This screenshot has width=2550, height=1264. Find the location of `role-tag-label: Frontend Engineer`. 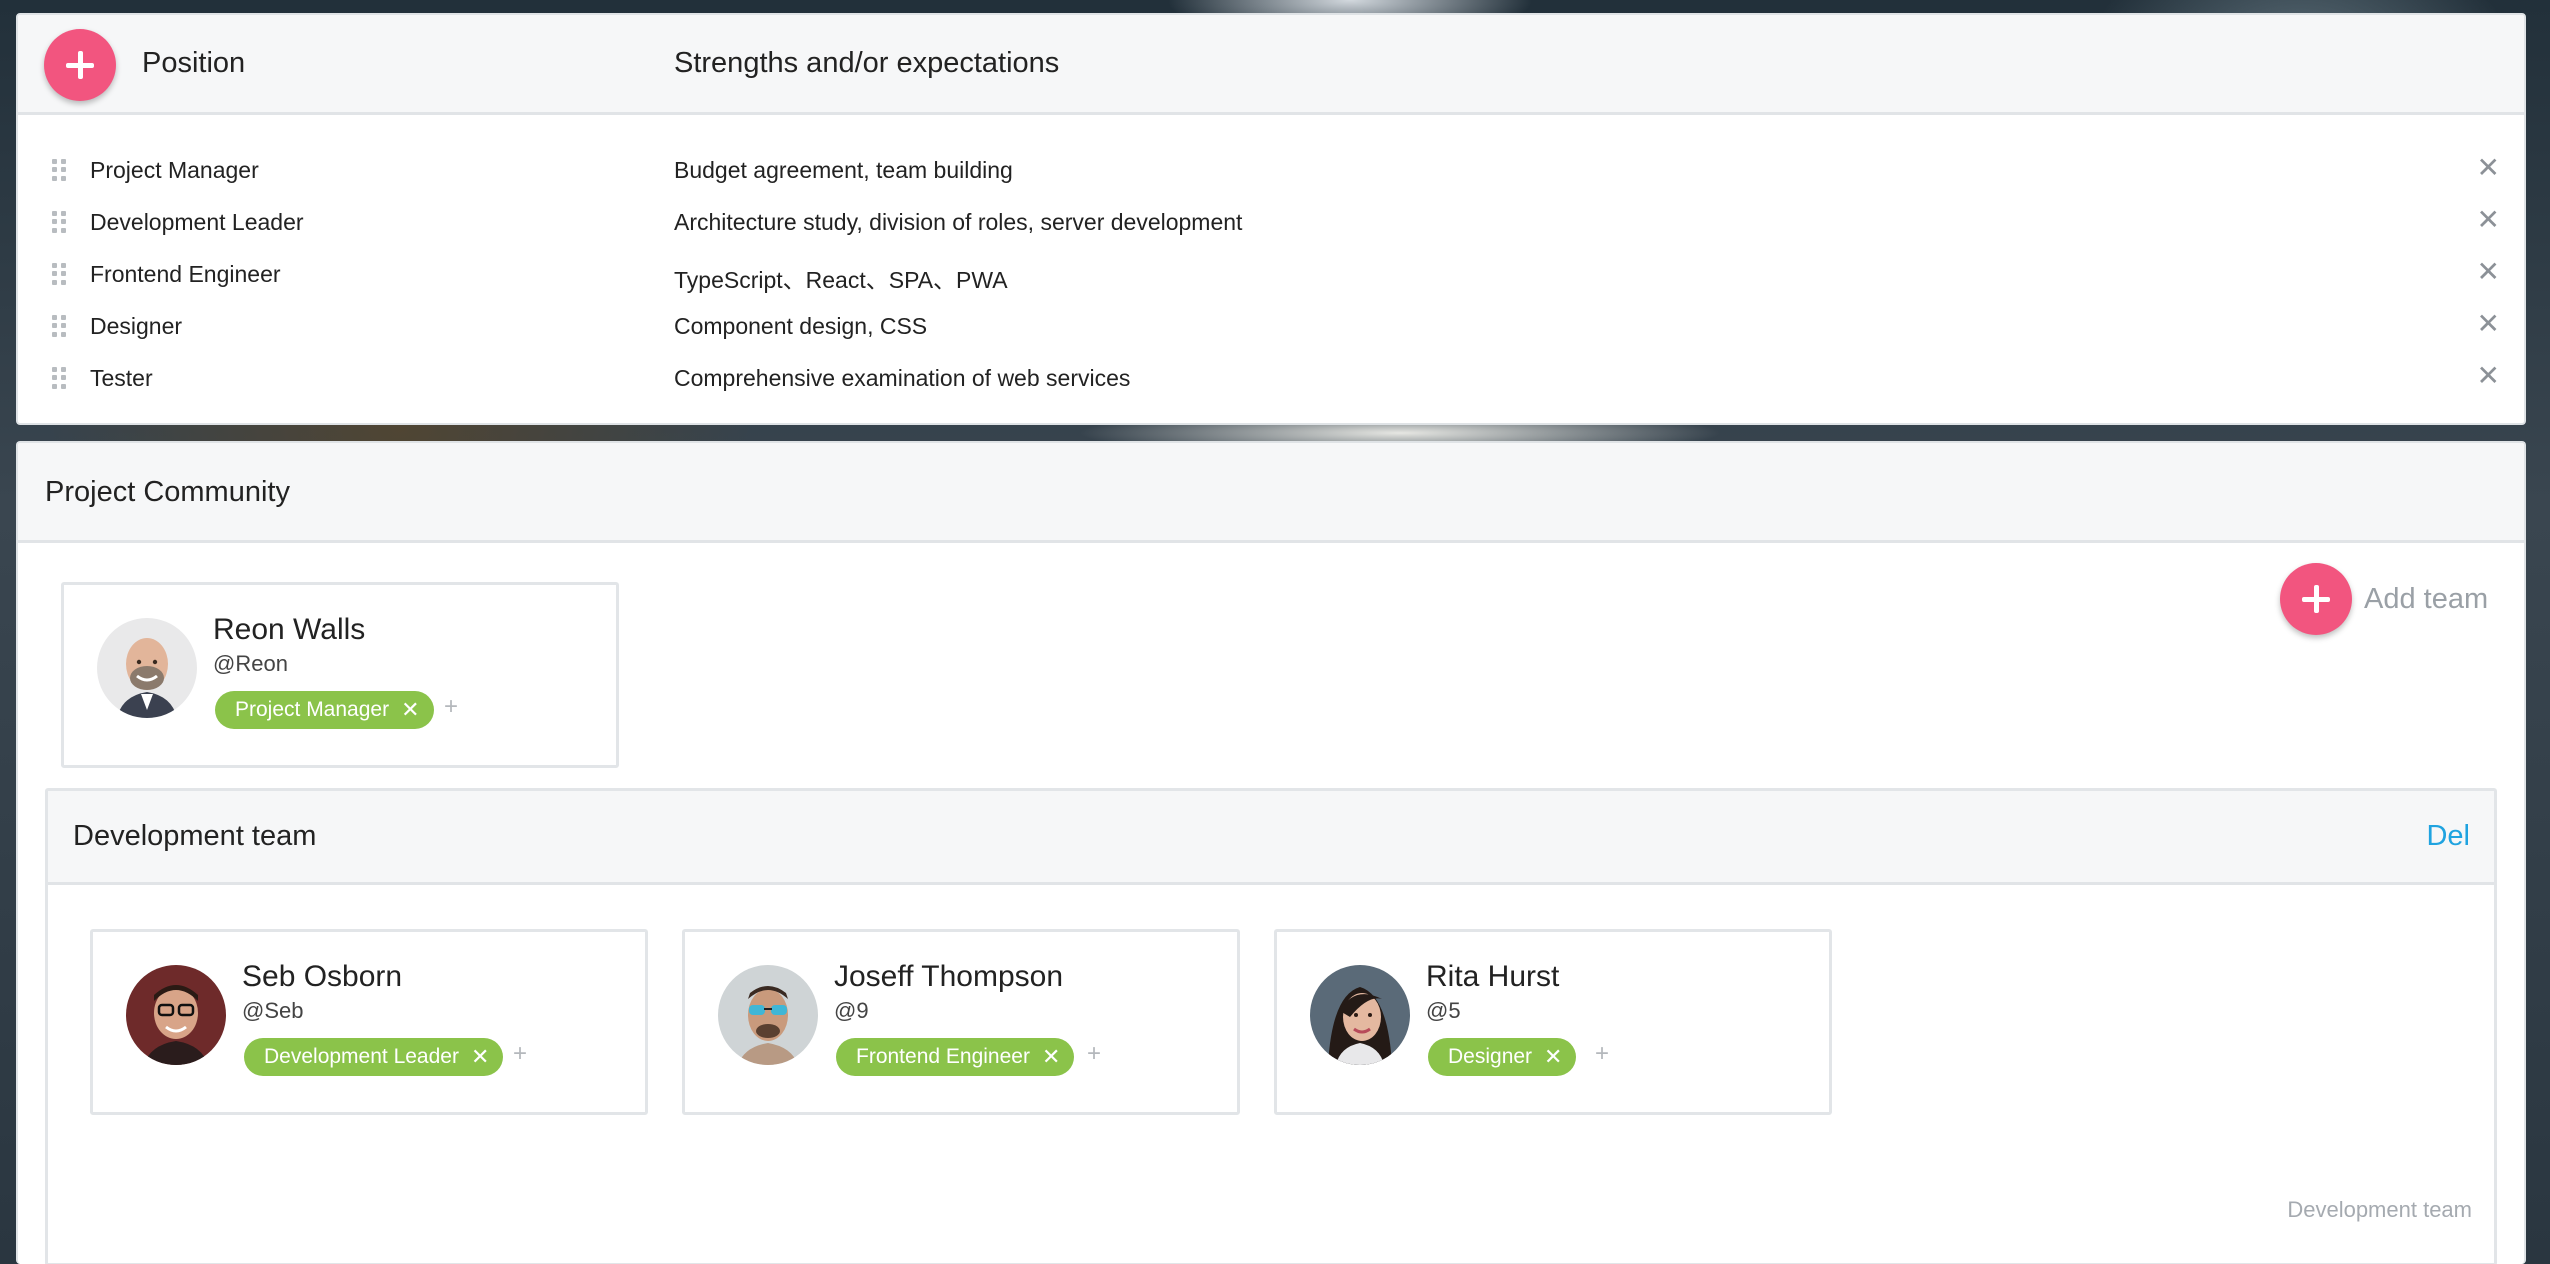

role-tag-label: Frontend Engineer is located at coordinates (943, 1056).